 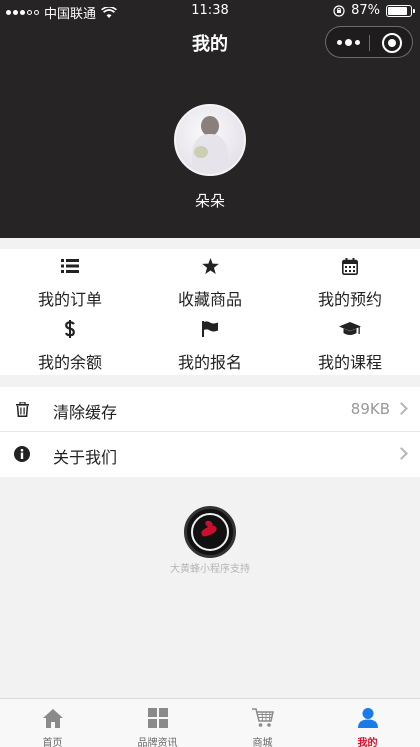 I want to click on flag-icon, so click(x=210, y=329).